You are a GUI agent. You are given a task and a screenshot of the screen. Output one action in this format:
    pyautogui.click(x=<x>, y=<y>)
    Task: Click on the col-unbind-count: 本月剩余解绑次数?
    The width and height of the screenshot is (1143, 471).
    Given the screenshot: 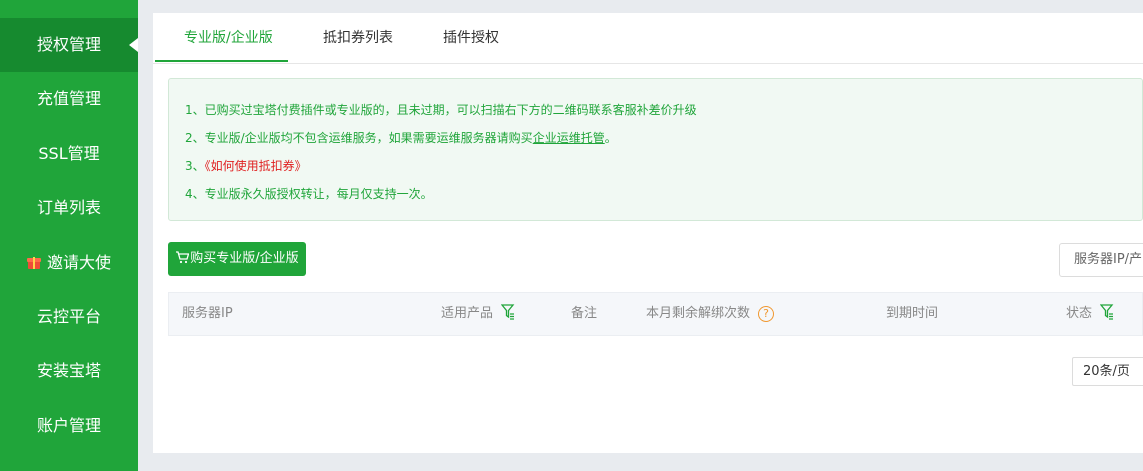 What is the action you would take?
    pyautogui.click(x=710, y=314)
    